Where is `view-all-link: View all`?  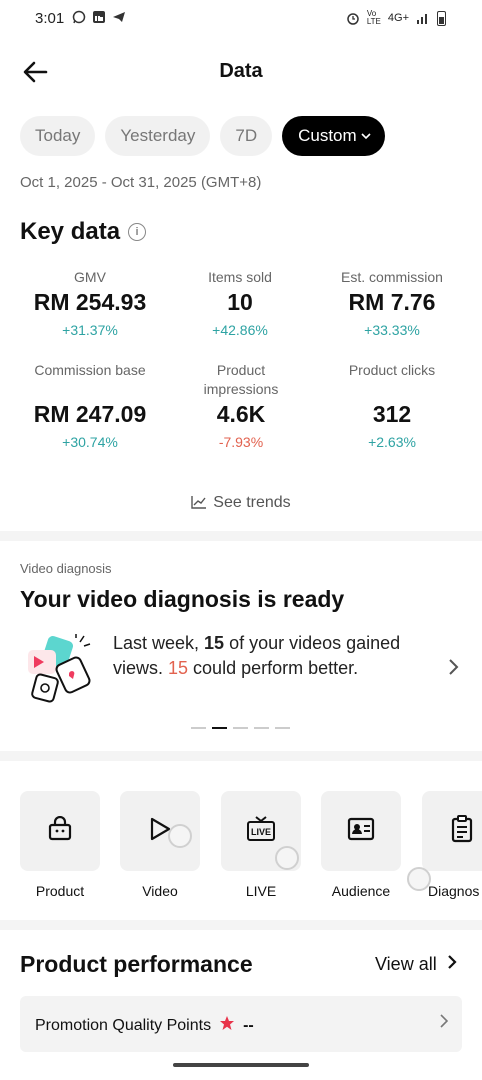
view-all-link: View all is located at coordinates (416, 964).